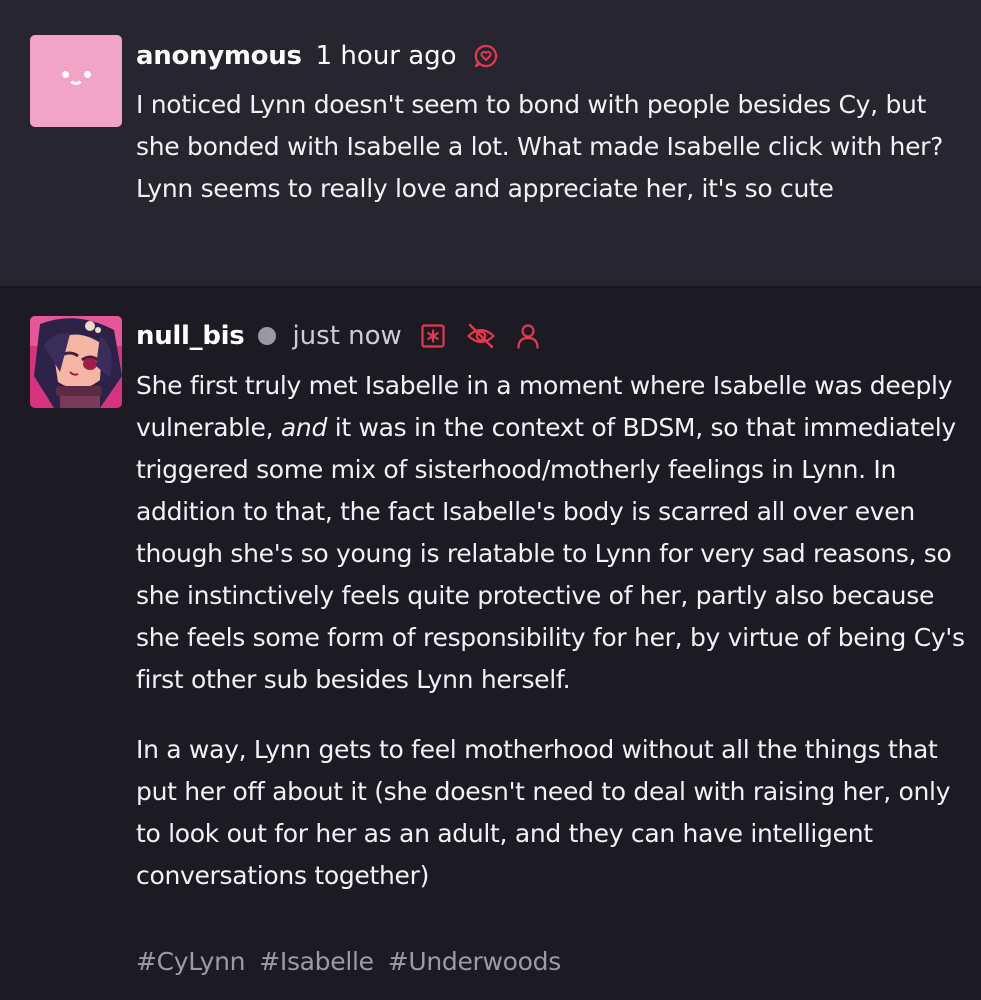 Image resolution: width=981 pixels, height=1000 pixels. What do you see at coordinates (386, 56) in the screenshot?
I see `ask-timestamp: 1 hour ago` at bounding box center [386, 56].